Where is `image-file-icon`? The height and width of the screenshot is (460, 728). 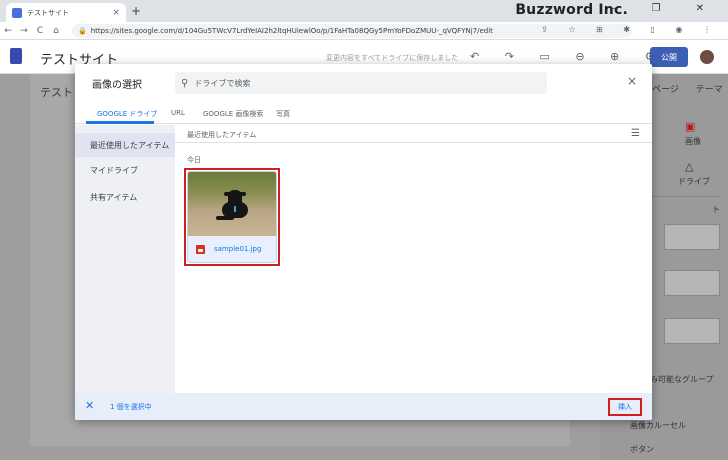 image-file-icon is located at coordinates (200, 249).